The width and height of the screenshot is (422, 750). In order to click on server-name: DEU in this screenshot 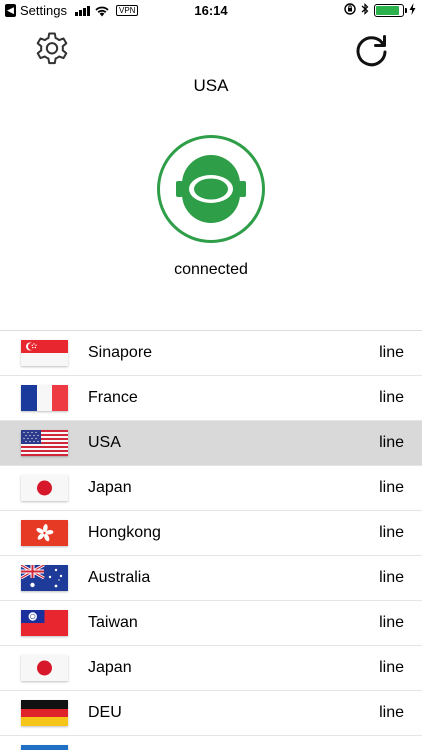, I will do `click(105, 712)`.